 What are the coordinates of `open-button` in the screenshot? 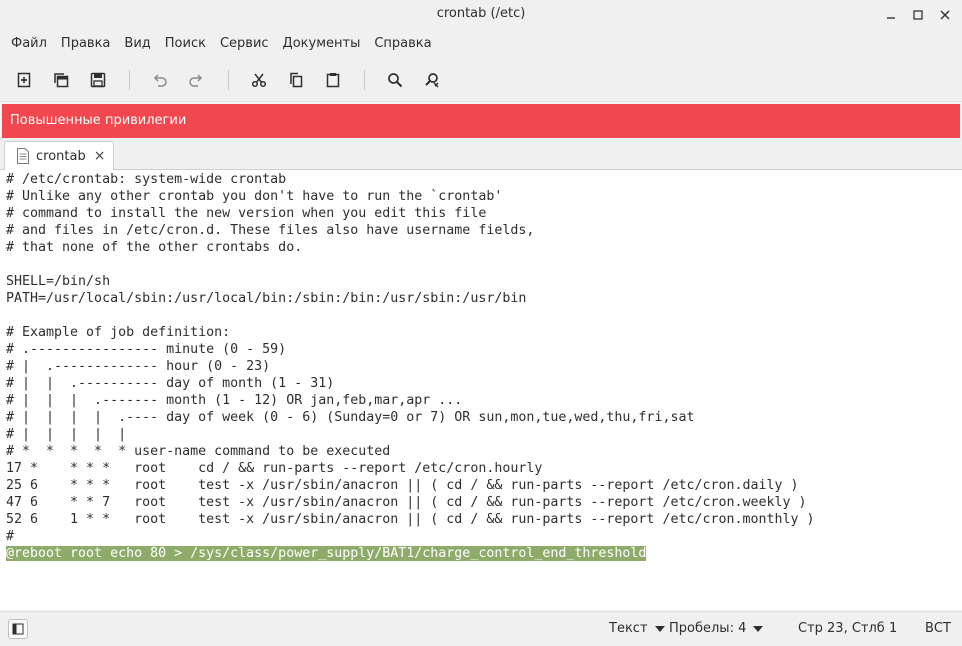 It's located at (61, 80).